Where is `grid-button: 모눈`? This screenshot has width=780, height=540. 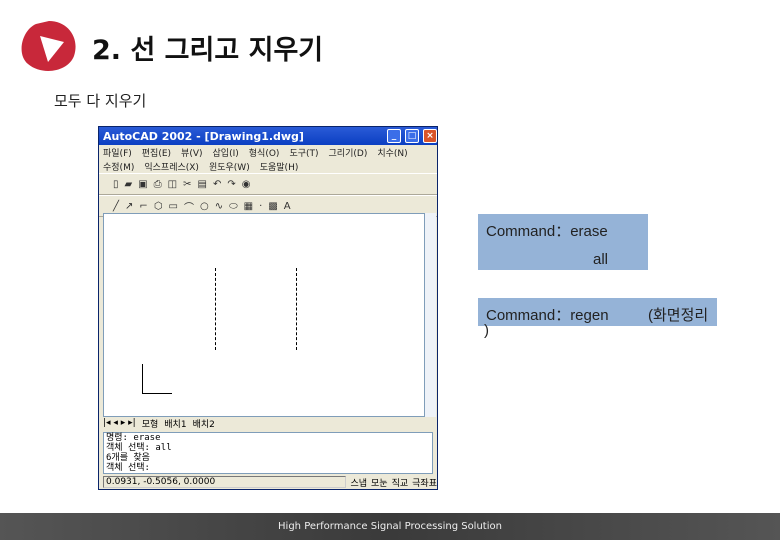 grid-button: 모눈 is located at coordinates (379, 482).